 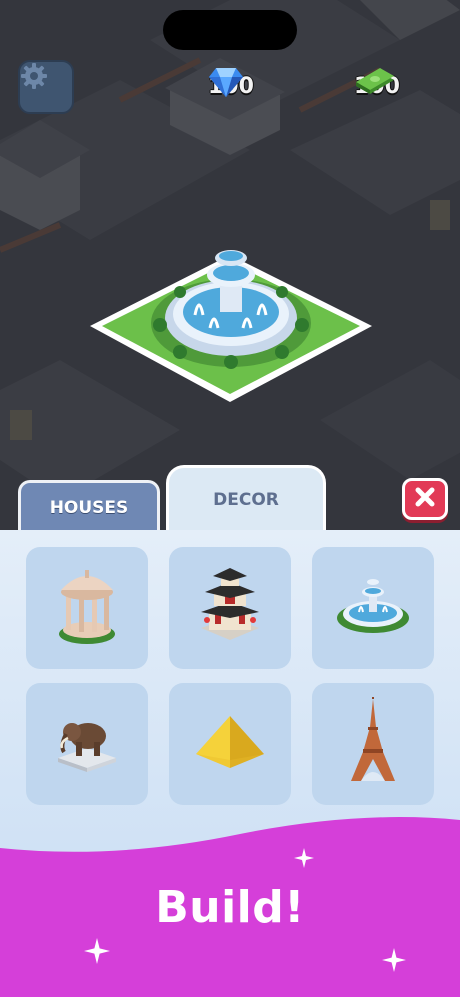 I want to click on decor-item-gazebo, so click(x=87, y=608).